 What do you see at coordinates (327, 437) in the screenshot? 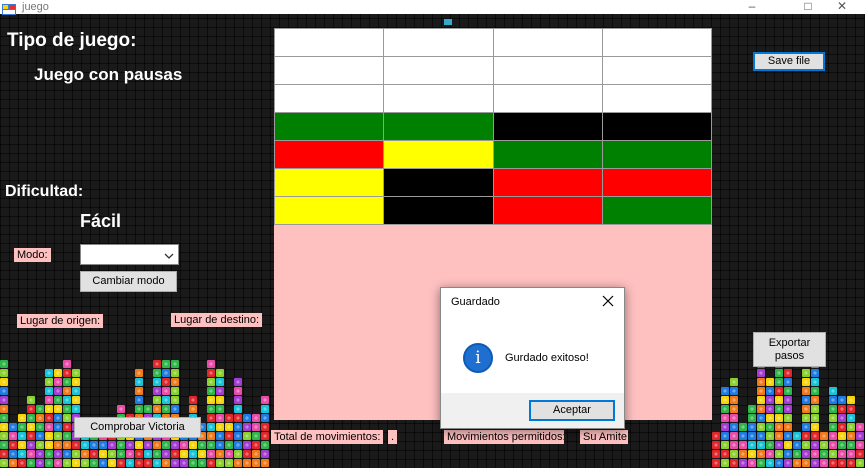
I see `total-moves-label: Total de movimientos:` at bounding box center [327, 437].